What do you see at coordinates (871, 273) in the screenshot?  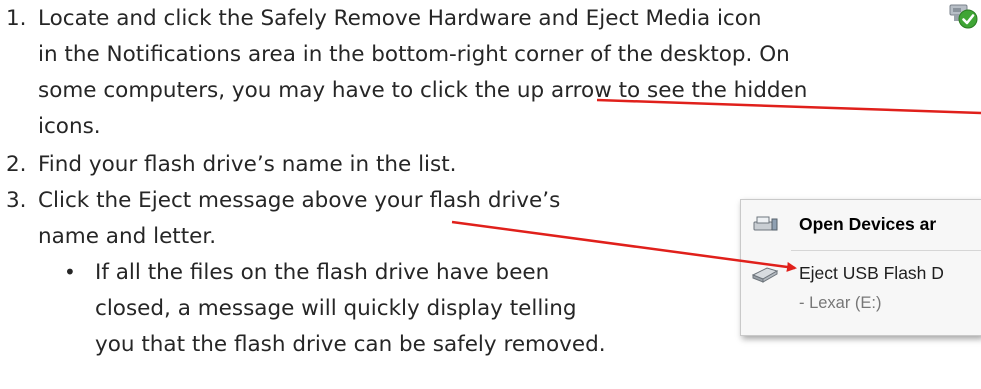 I see `eject-usb-label: Eject USB Flash D` at bounding box center [871, 273].